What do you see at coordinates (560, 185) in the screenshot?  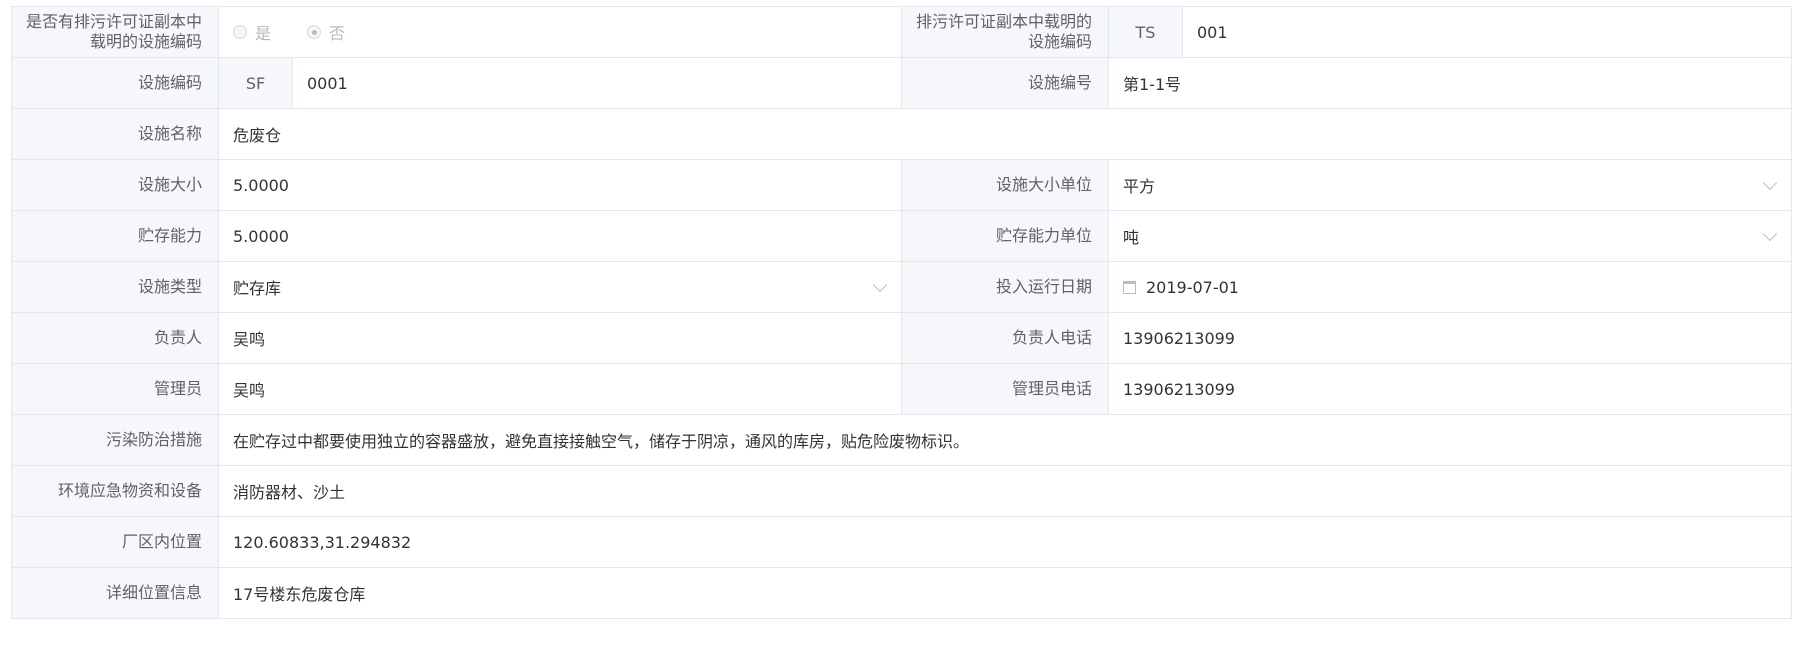 I see `facility-size-field: 5.0000` at bounding box center [560, 185].